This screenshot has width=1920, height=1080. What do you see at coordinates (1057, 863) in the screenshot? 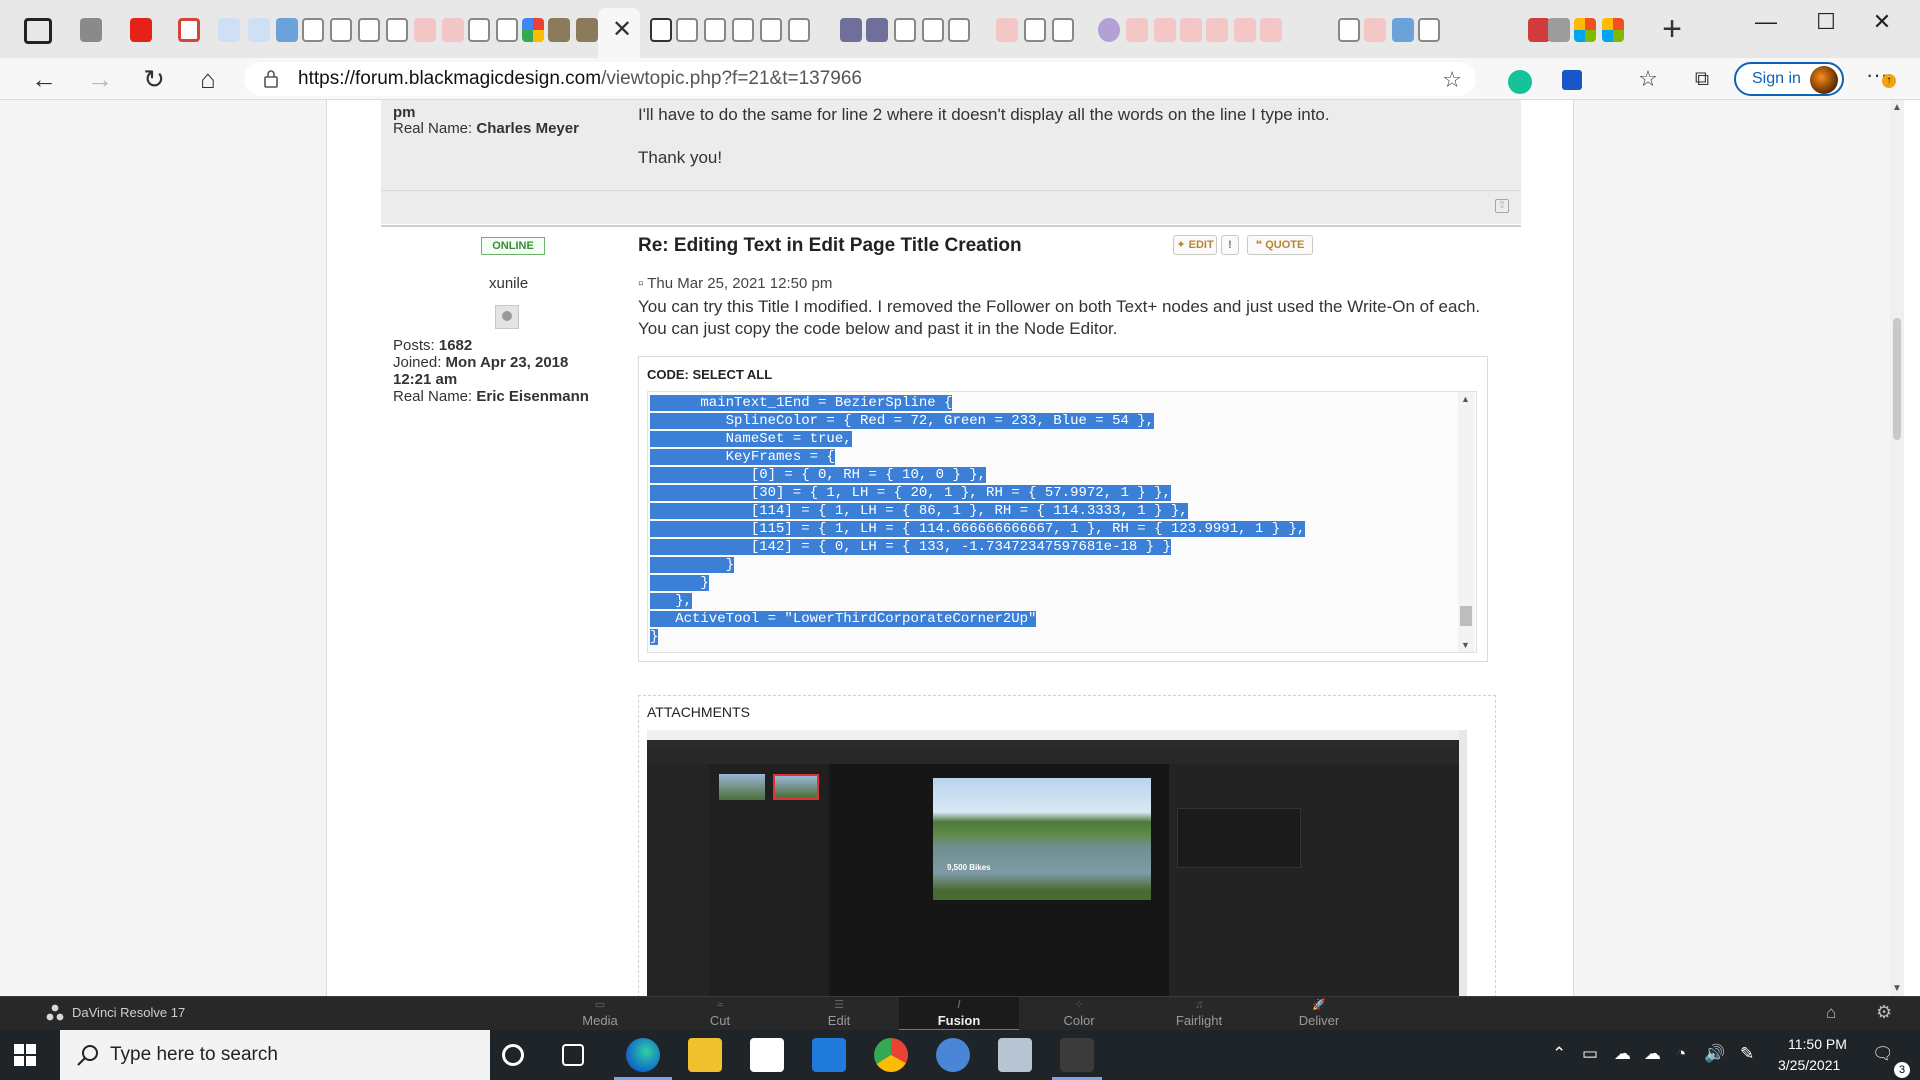
I see `attachment-screenshot: 9,500 Bikes` at bounding box center [1057, 863].